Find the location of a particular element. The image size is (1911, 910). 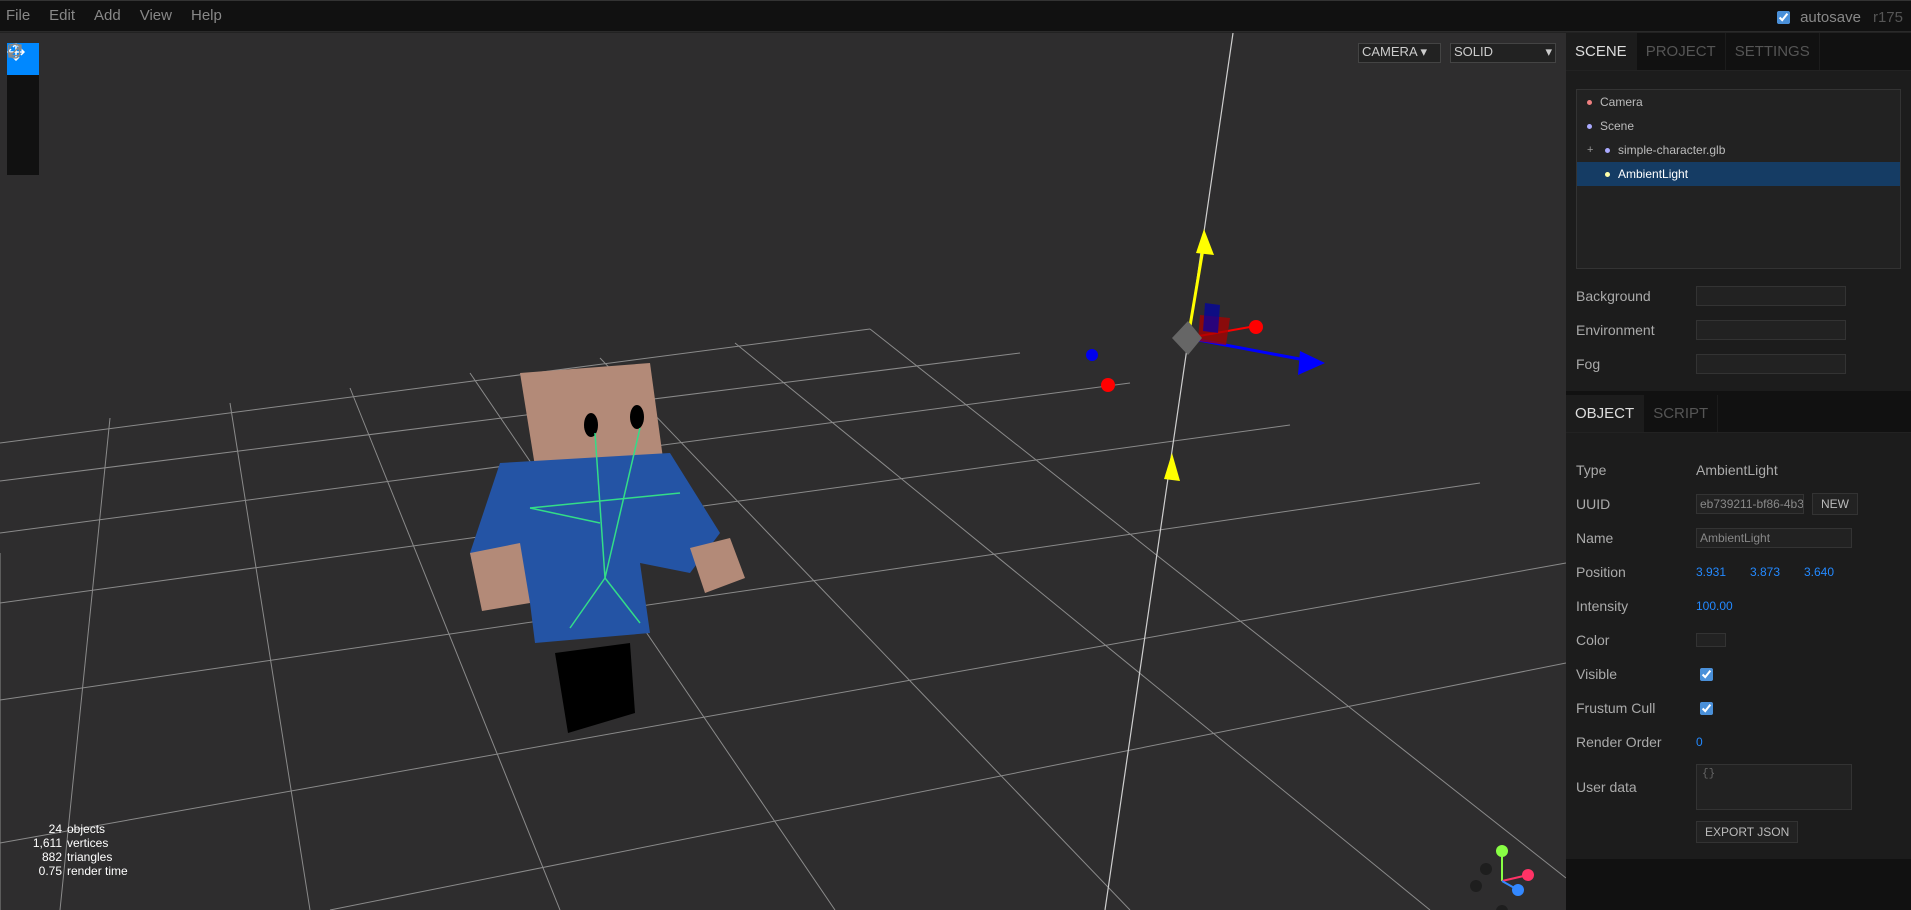

object-tabs: OBJECT SCRIPT is located at coordinates (1738, 414).